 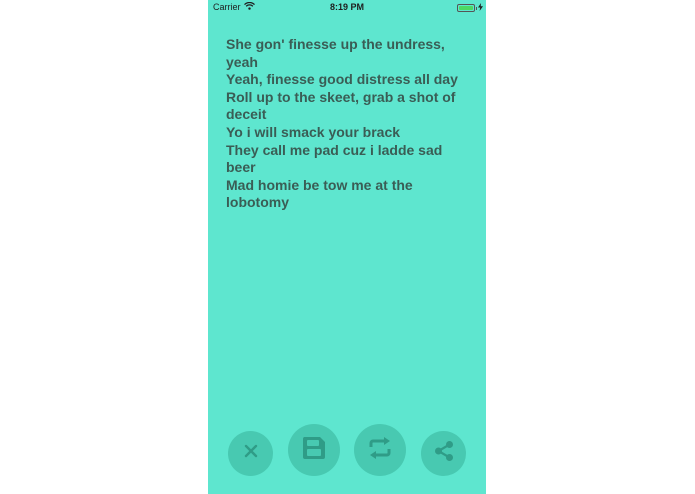 I want to click on status-time: 8:19 PM, so click(x=346, y=7).